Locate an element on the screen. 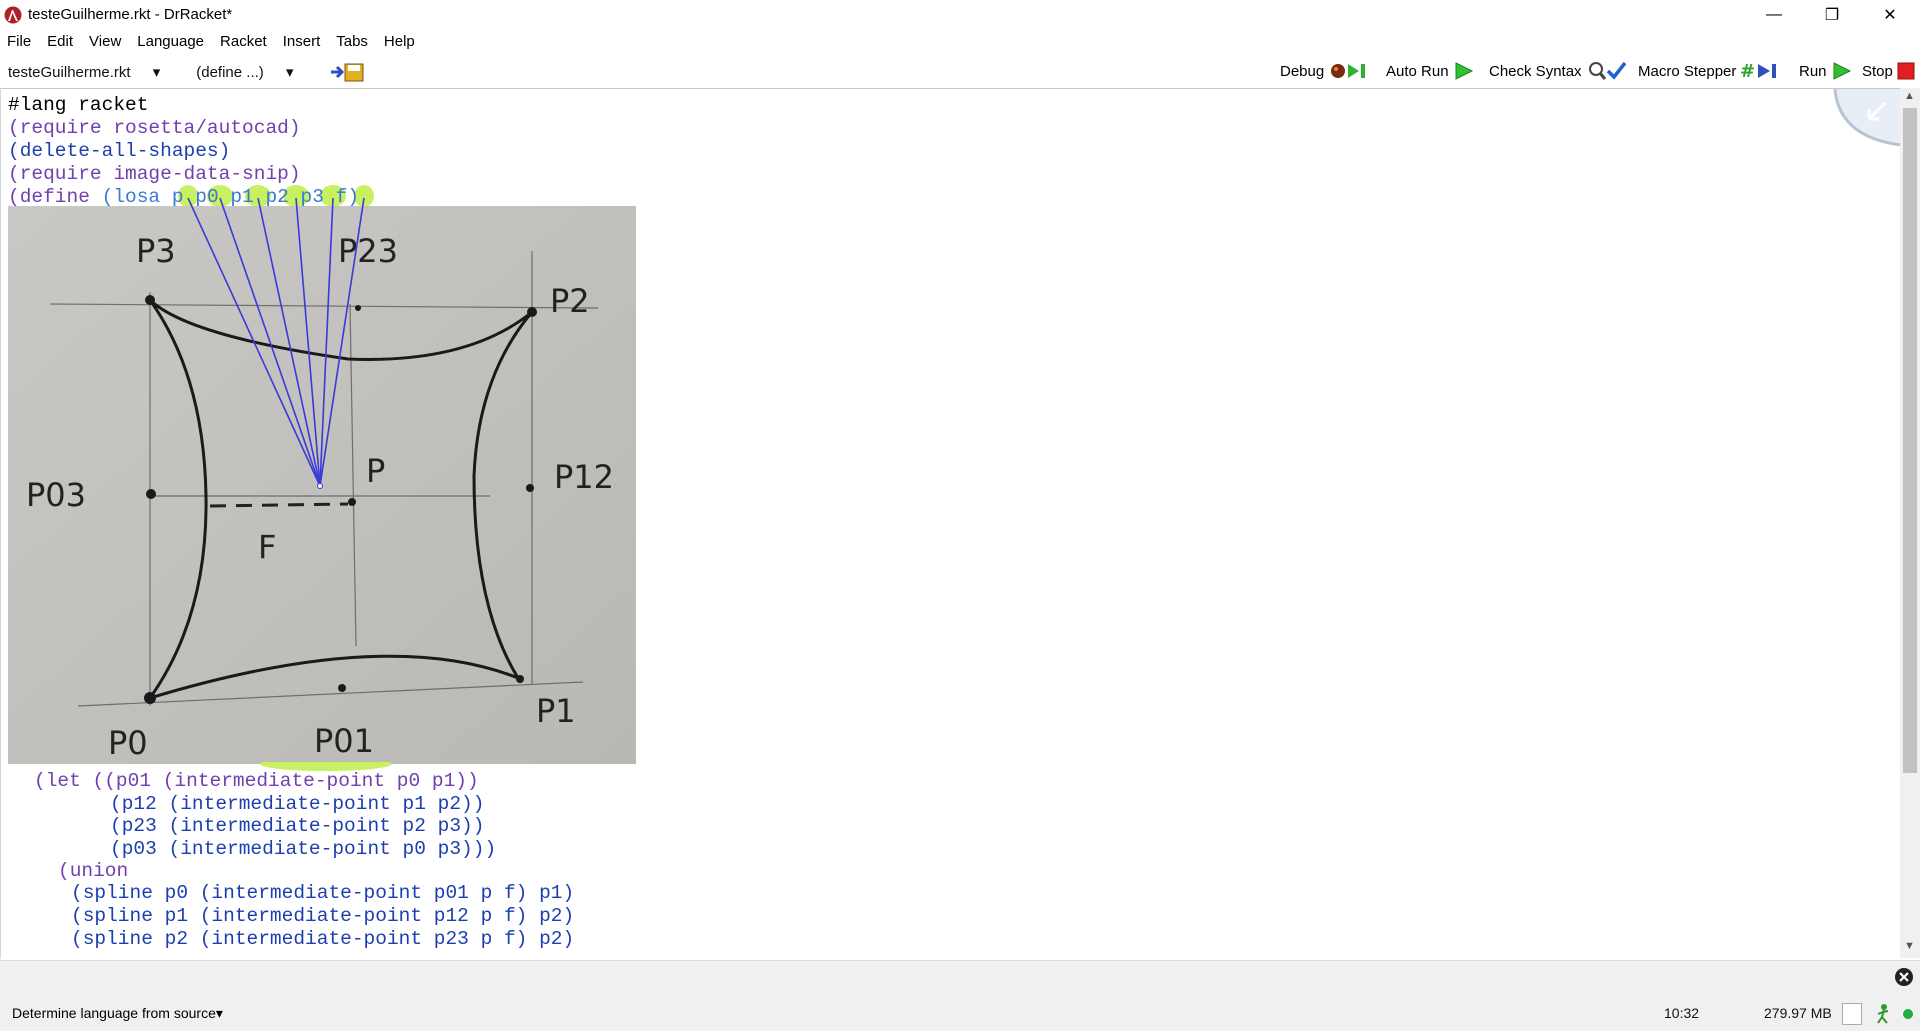  auto-run-label: Auto Run is located at coordinates (1417, 71).